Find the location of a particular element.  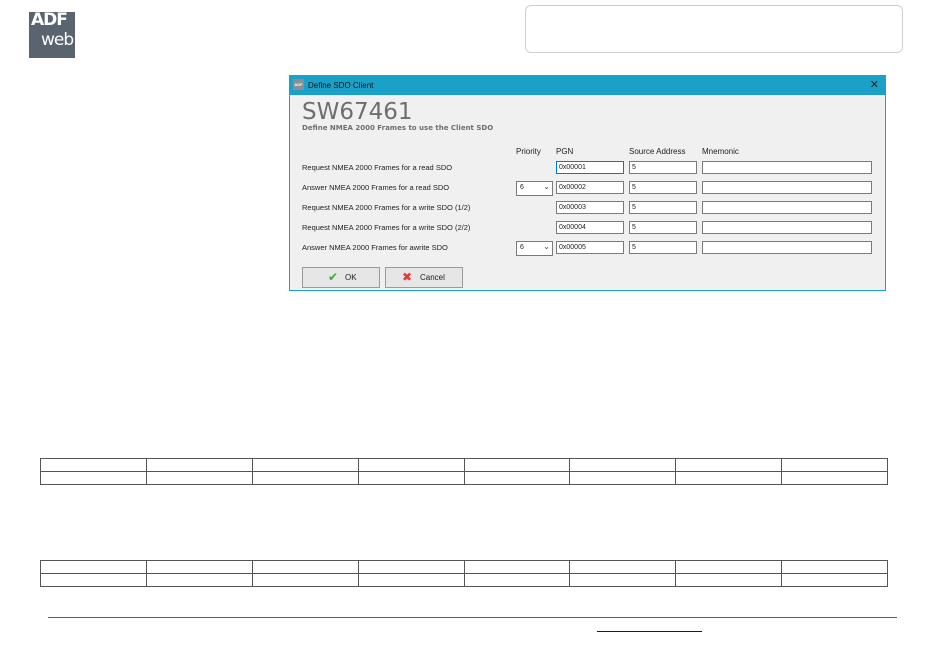

page-title: SW67461 is located at coordinates (357, 112).